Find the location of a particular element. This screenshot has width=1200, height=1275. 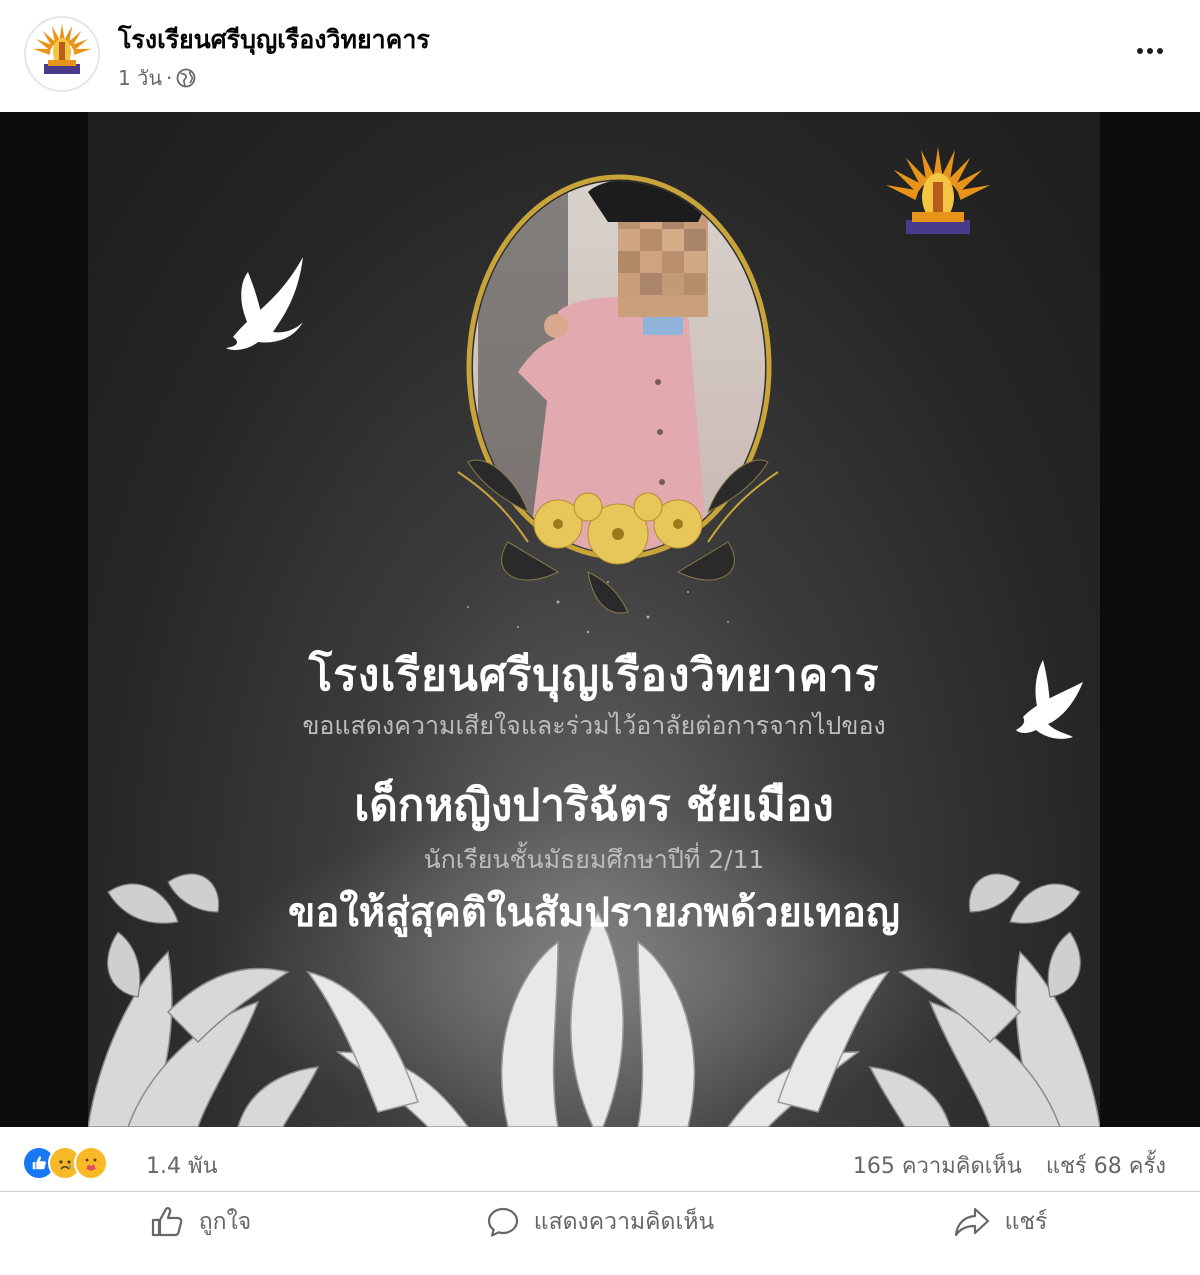

comment-button: แสดงความคิดเห็น is located at coordinates (600, 1222).